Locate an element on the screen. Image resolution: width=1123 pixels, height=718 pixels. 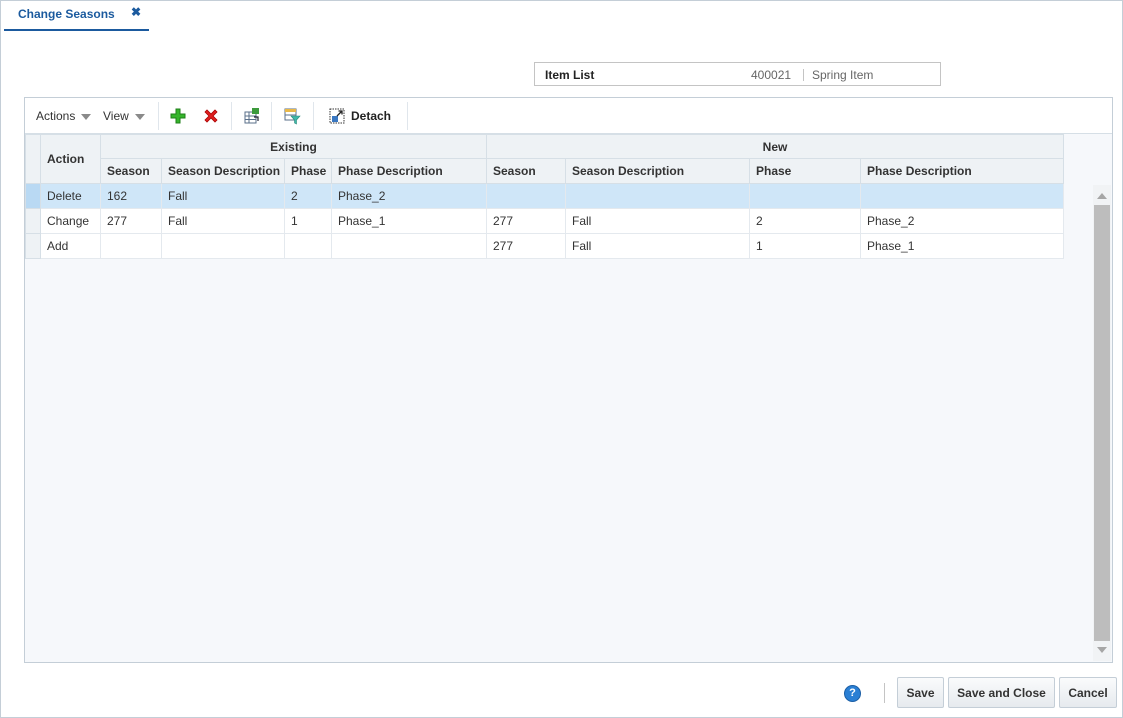
group-header-existing: Existing is located at coordinates (293, 146).